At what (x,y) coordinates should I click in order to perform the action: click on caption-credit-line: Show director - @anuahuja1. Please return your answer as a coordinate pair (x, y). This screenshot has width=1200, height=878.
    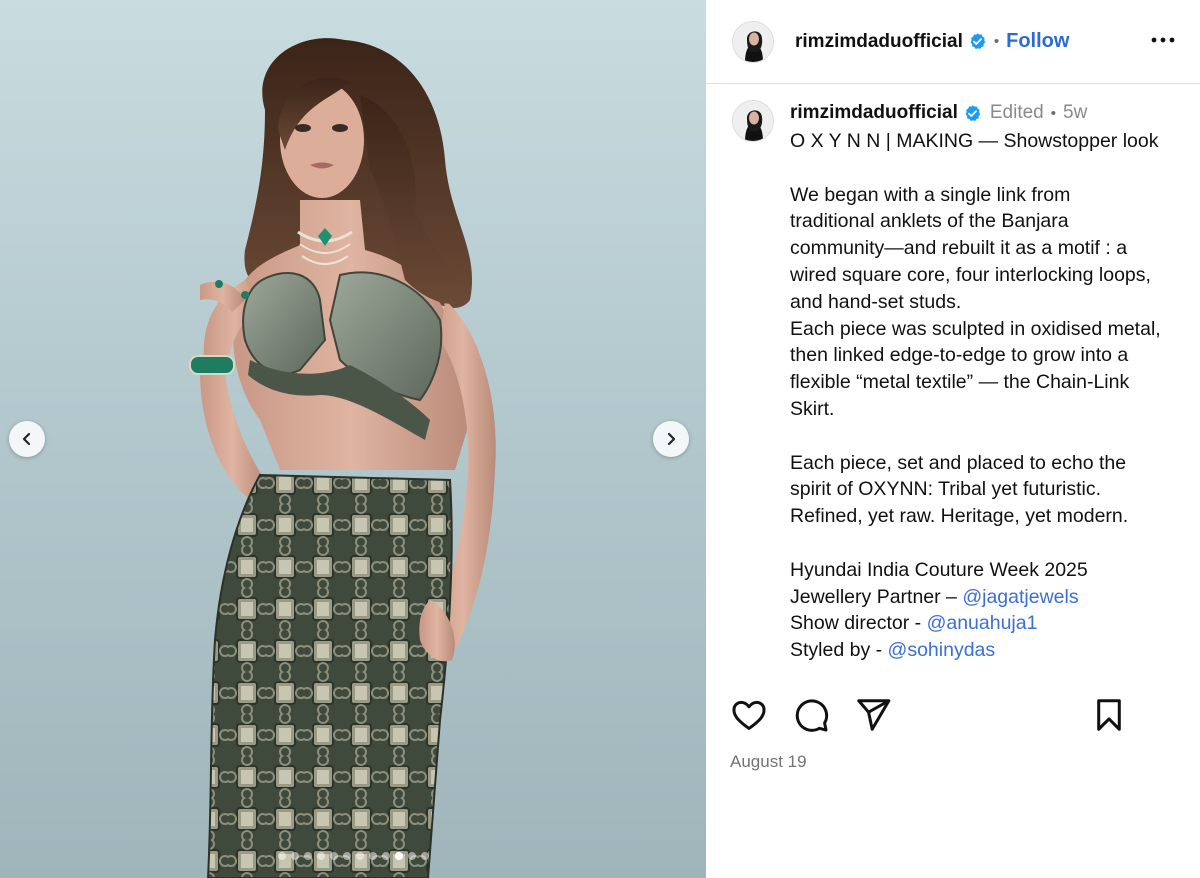
    Looking at the image, I should click on (990, 623).